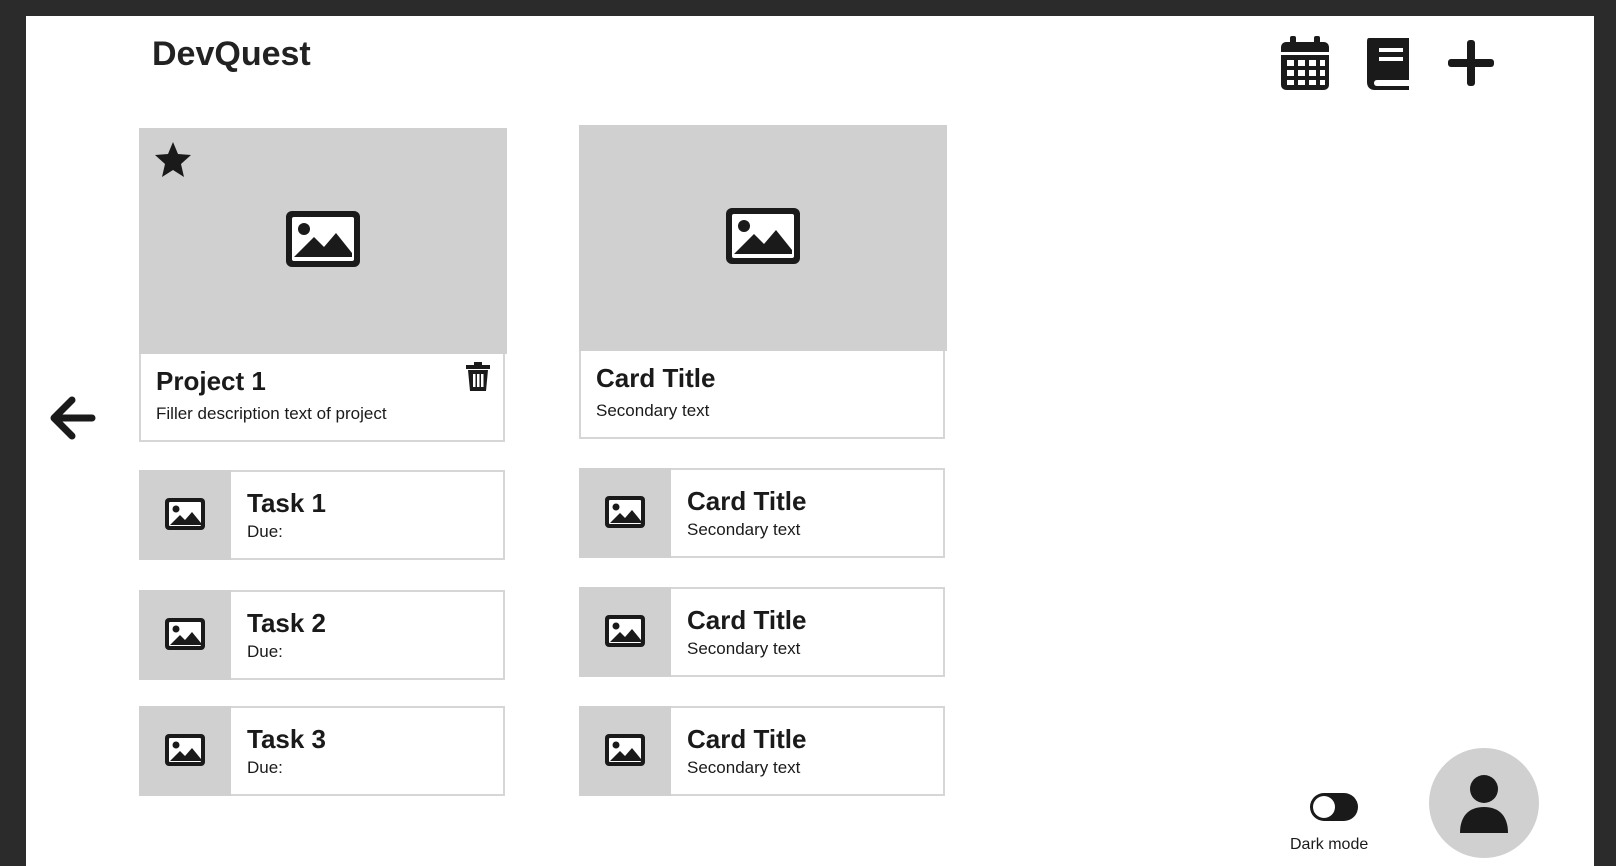 This screenshot has height=866, width=1616. I want to click on task-title: Task 1, so click(287, 503).